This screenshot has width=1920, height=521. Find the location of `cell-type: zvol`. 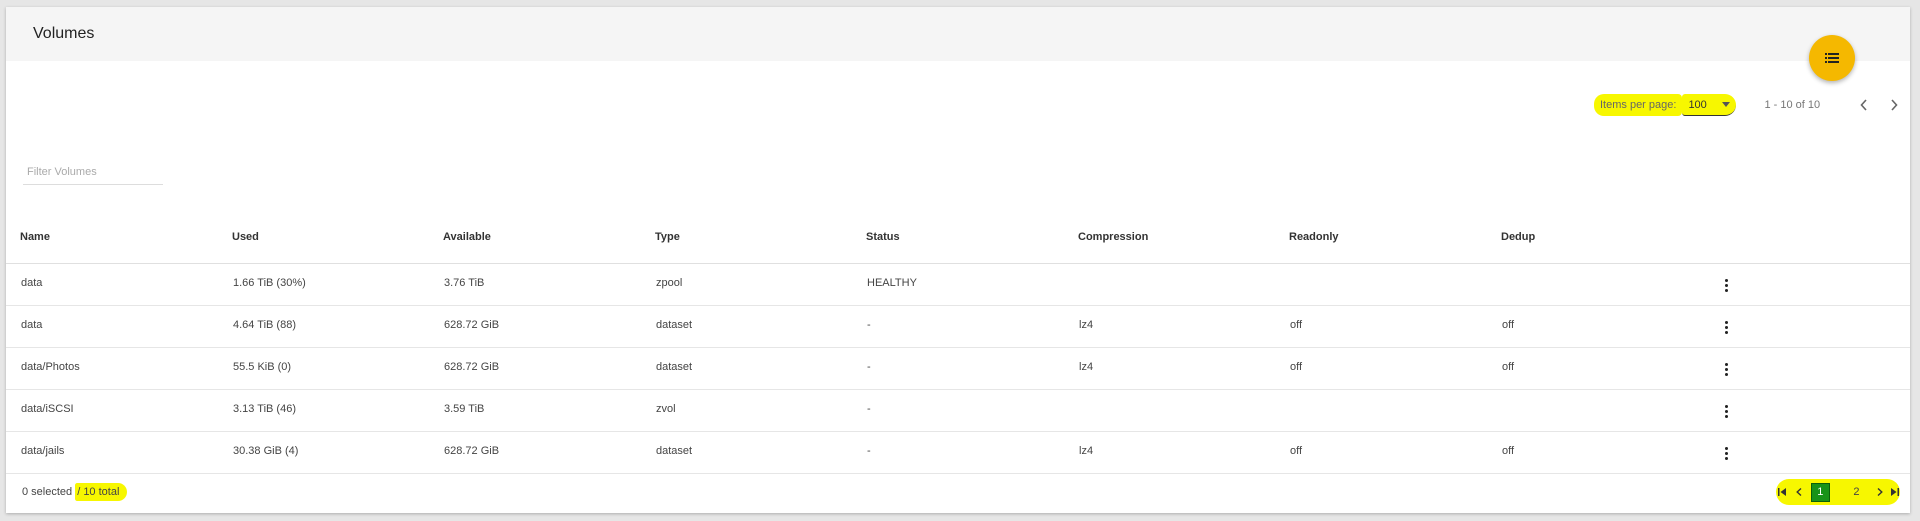

cell-type: zvol is located at coordinates (666, 409).